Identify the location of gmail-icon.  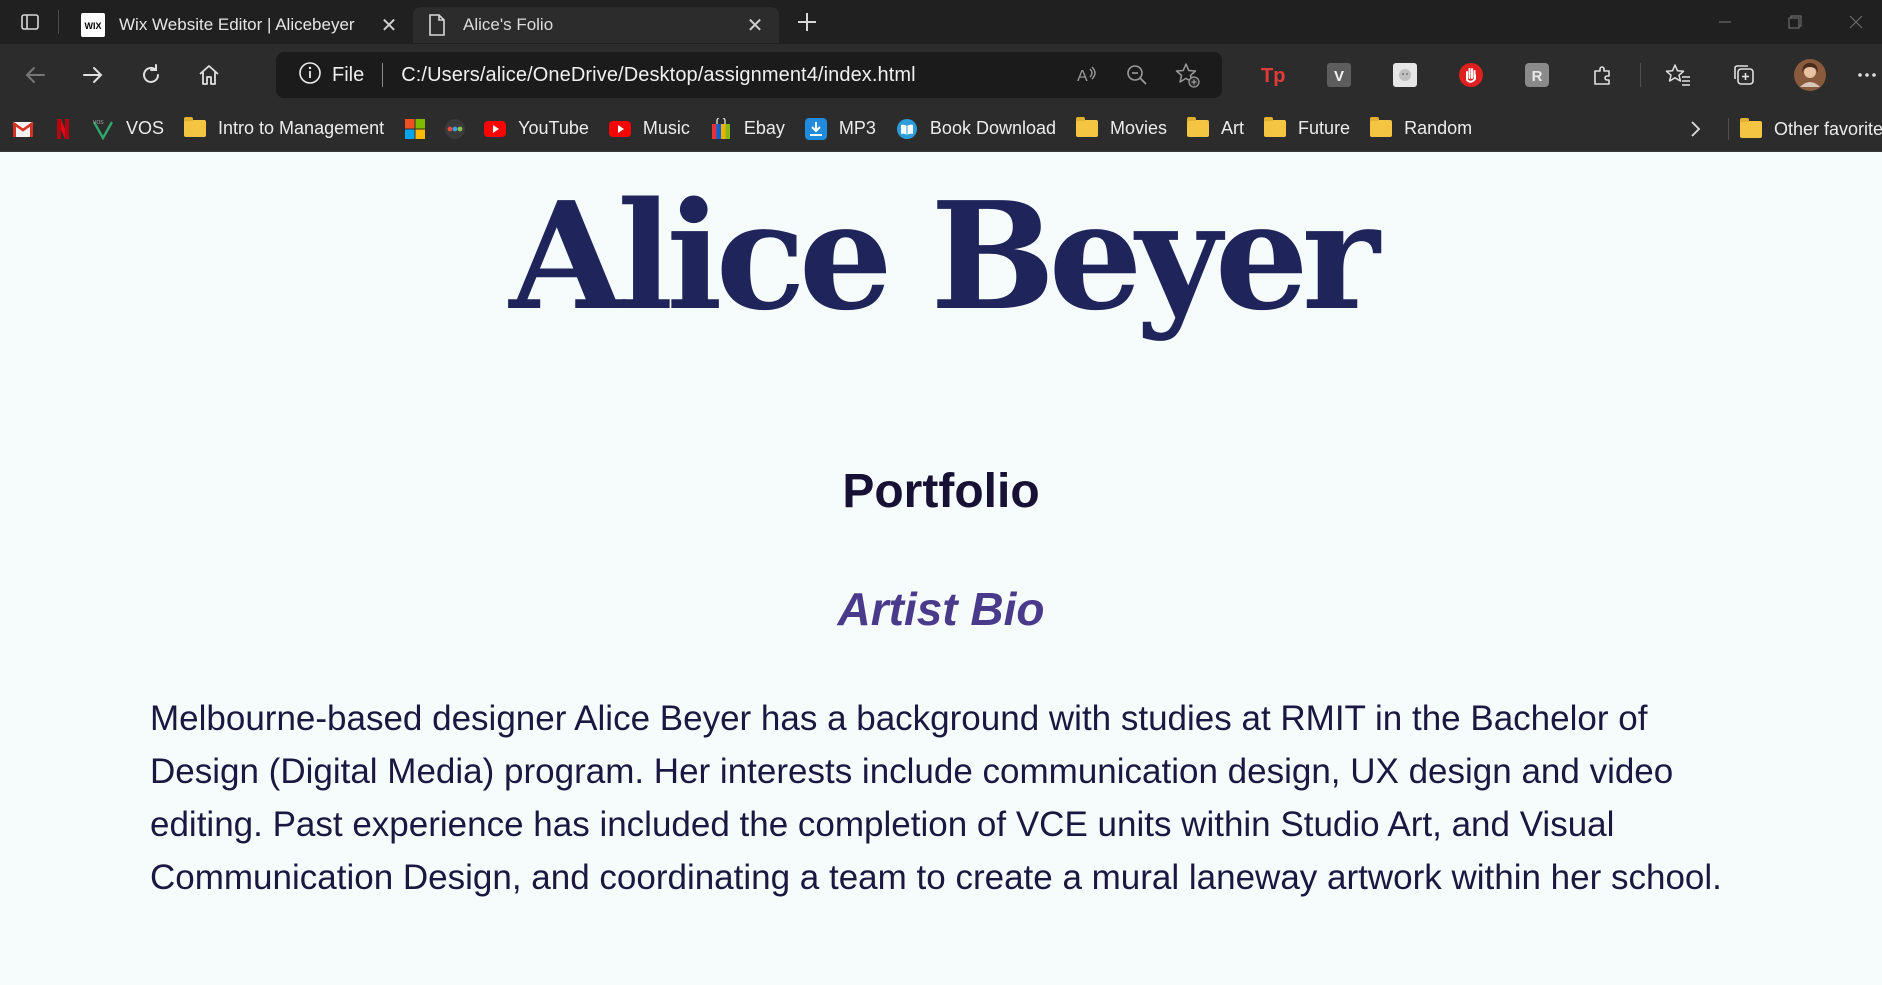
(23, 129).